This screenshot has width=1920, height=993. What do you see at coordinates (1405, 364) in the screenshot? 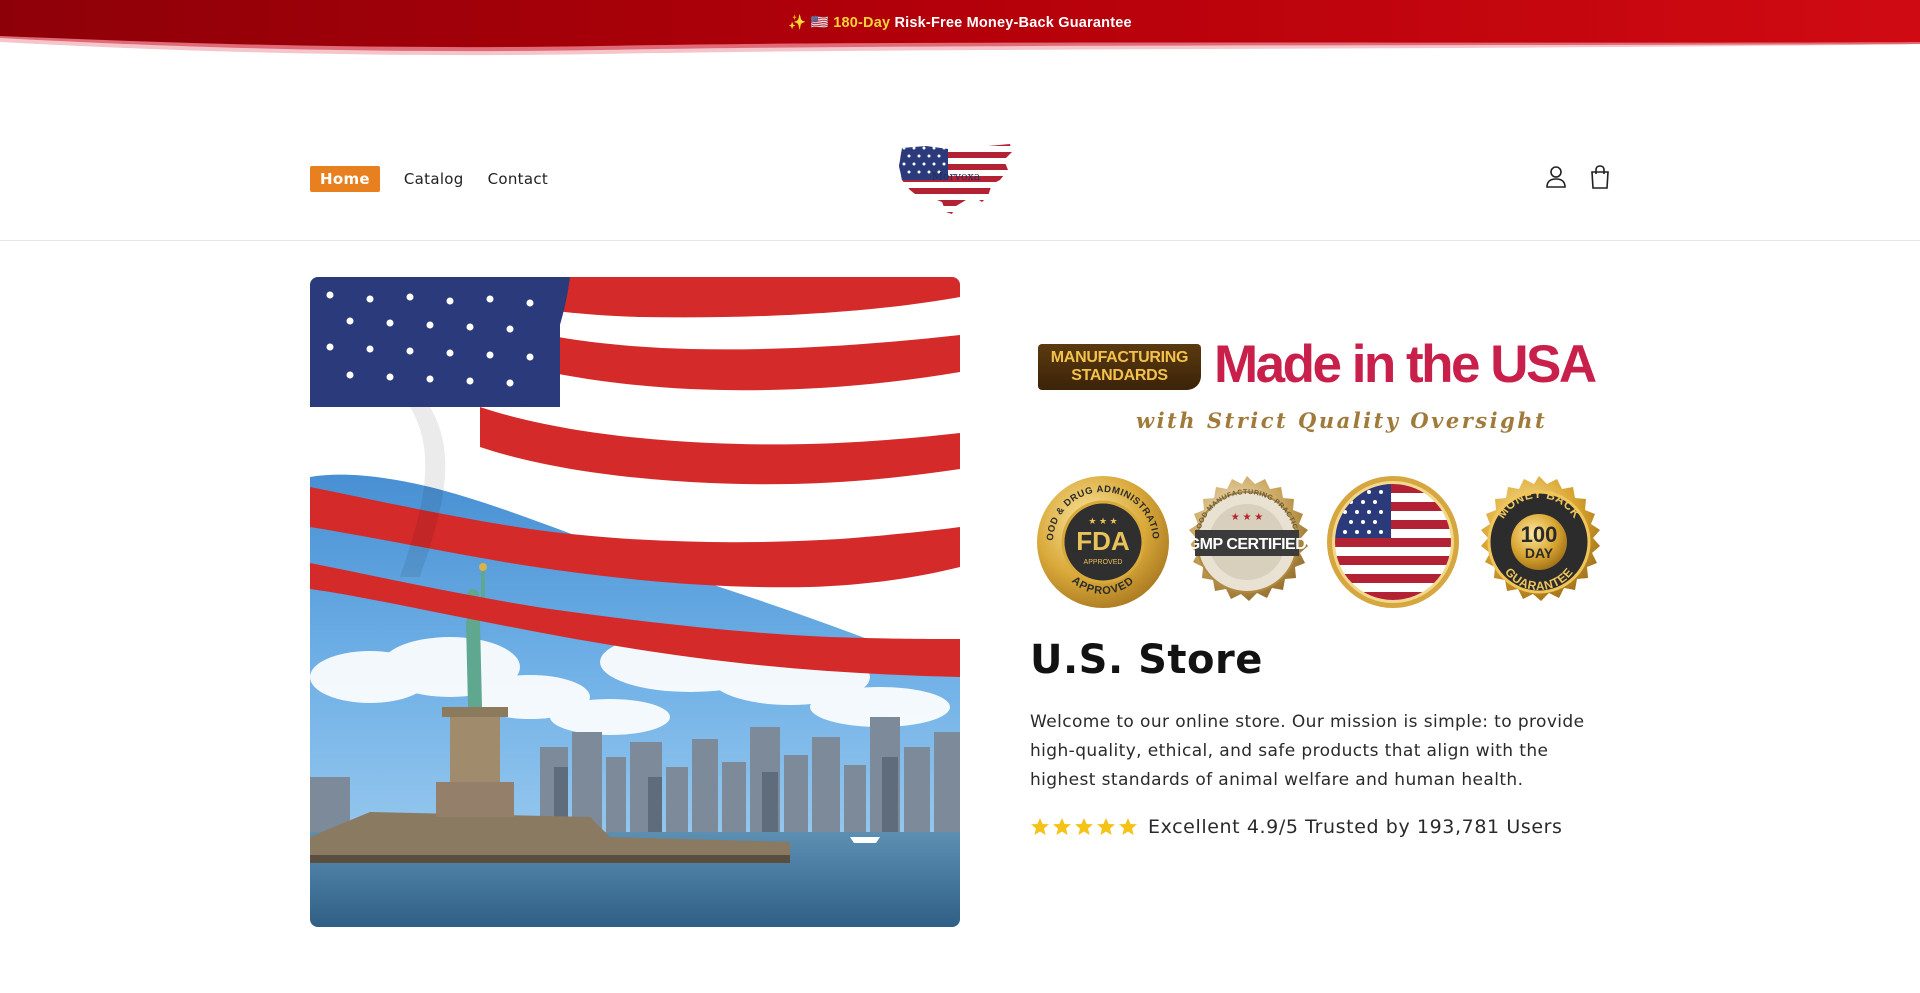
I see `made-in-usa-headline: Made in the USA` at bounding box center [1405, 364].